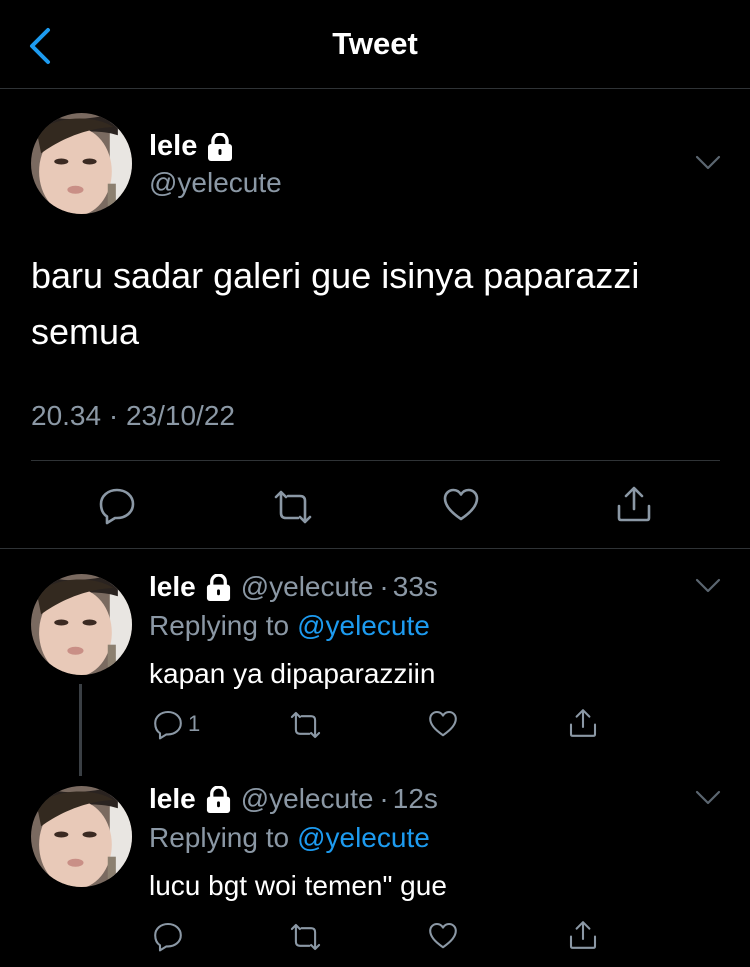 Image resolution: width=750 pixels, height=967 pixels. I want to click on reply-age: 12s, so click(415, 798).